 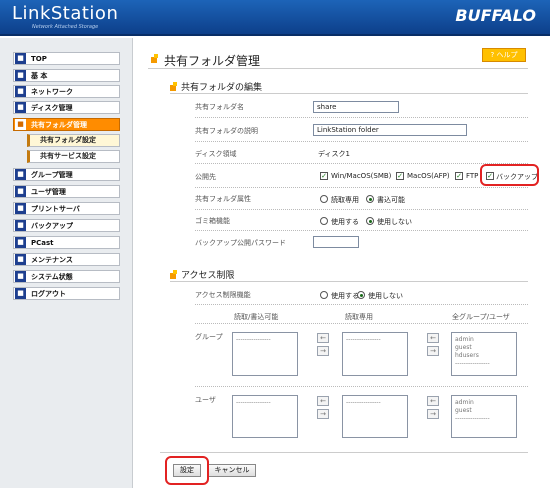 What do you see at coordinates (73, 140) in the screenshot?
I see `subnav-shared-folder-settings: 共有フォルダ設定` at bounding box center [73, 140].